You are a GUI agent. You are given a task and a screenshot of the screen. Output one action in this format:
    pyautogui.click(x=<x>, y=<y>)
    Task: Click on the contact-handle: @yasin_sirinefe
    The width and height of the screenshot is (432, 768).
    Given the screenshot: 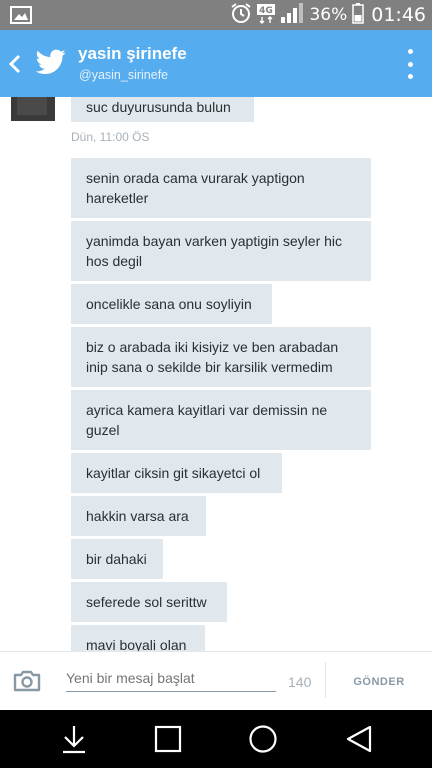 What is the action you would take?
    pyautogui.click(x=123, y=75)
    